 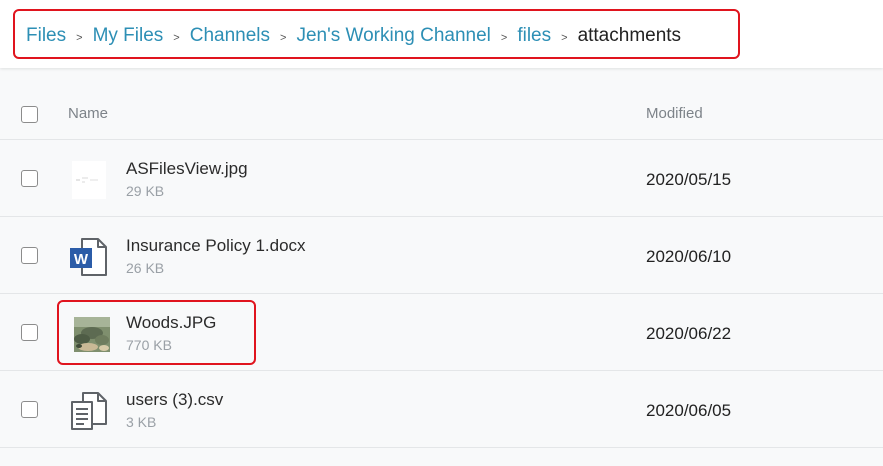 I want to click on file-highlight-box, so click(x=156, y=332).